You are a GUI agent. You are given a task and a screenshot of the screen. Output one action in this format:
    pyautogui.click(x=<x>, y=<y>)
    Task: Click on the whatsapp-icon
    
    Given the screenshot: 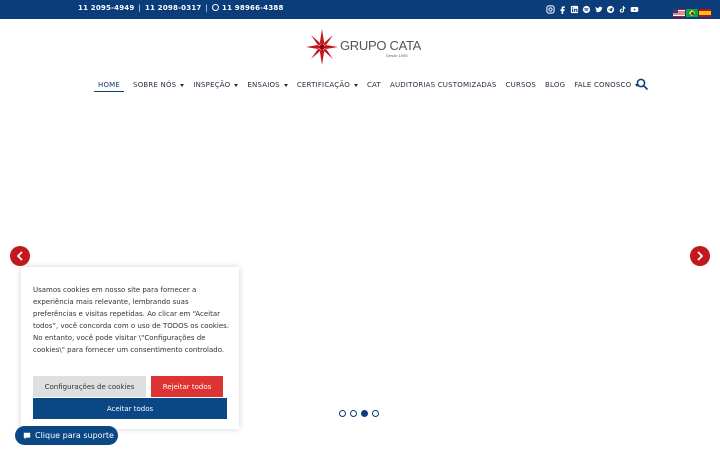 What is the action you would take?
    pyautogui.click(x=216, y=7)
    